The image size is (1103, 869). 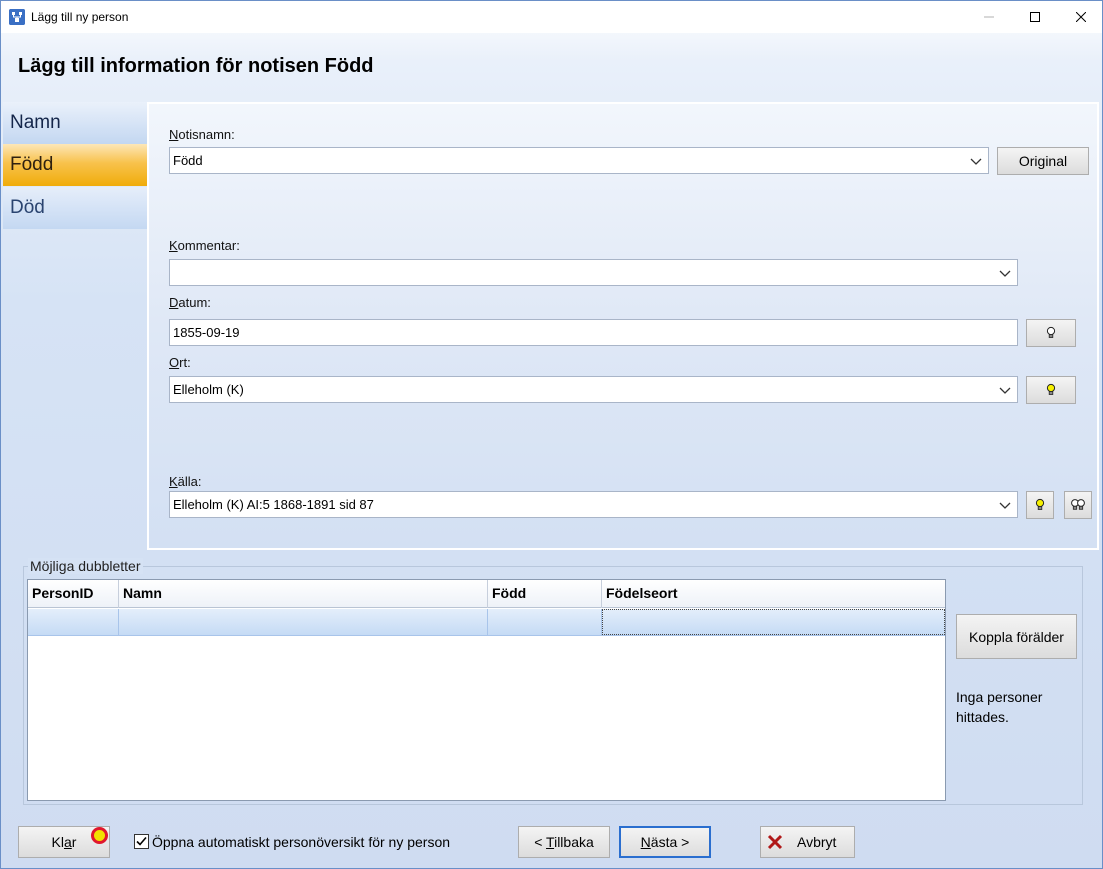 I want to click on window-title: Lägg till ny person, so click(x=80, y=17).